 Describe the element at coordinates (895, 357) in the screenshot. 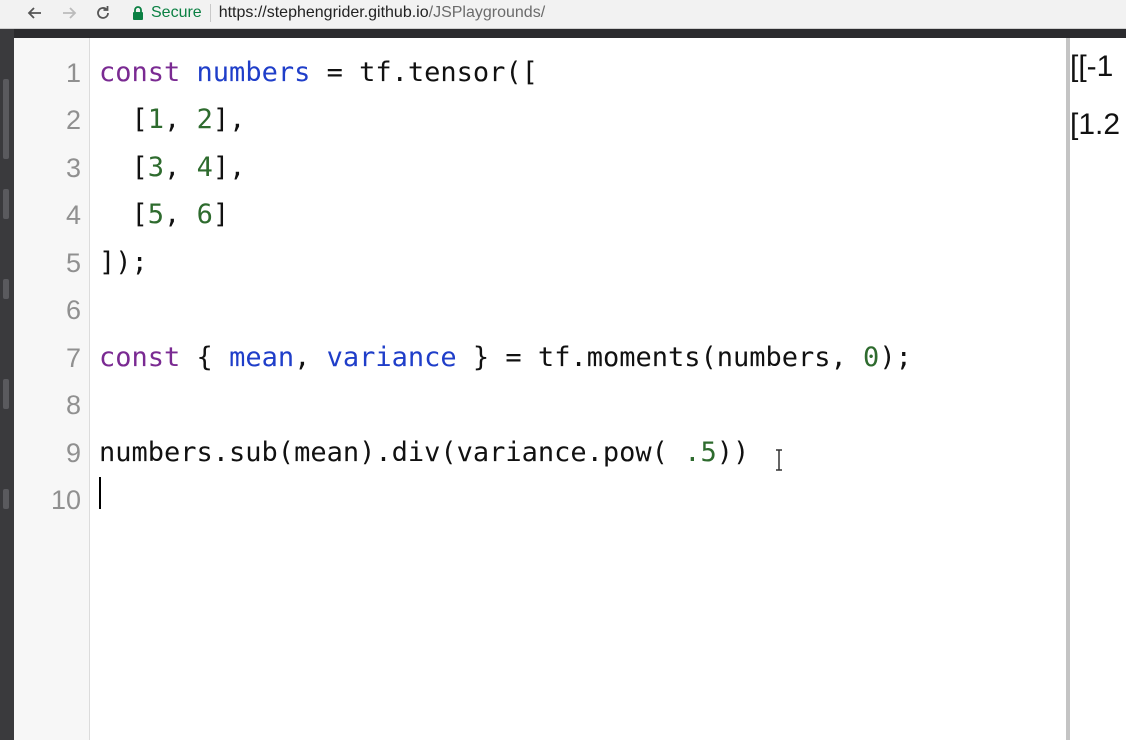

I see `code-text: );` at that location.